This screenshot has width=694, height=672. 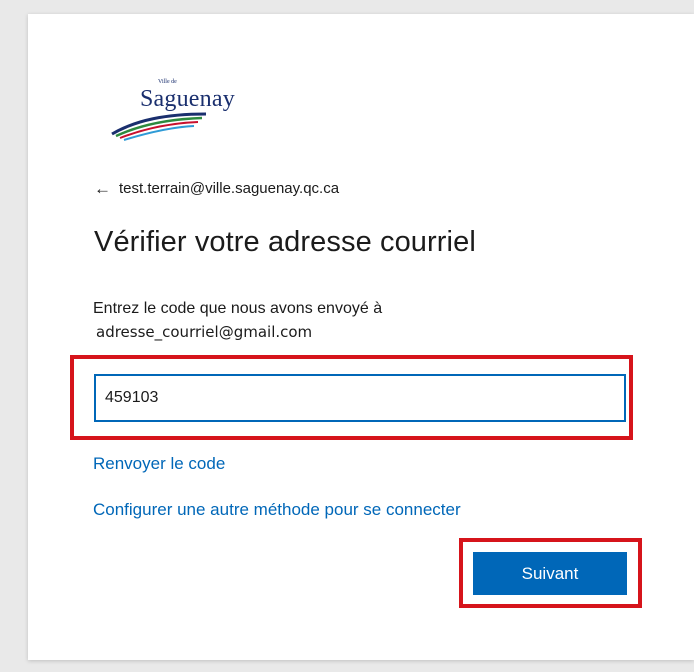 I want to click on page-title: Vérifier votre adresse courriel, so click(x=285, y=242).